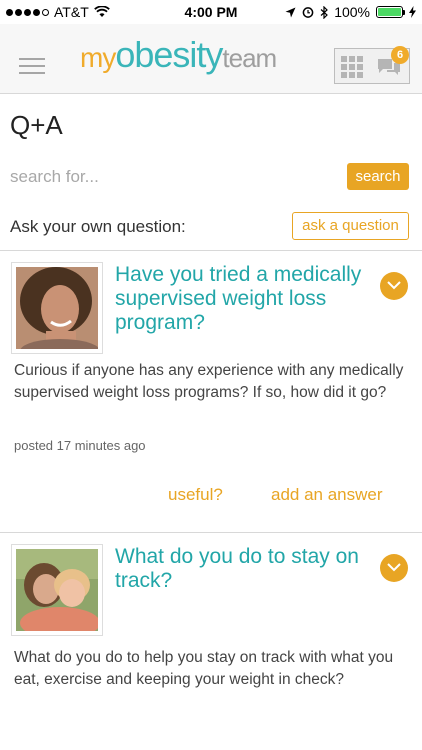 Image resolution: width=422 pixels, height=750 pixels. Describe the element at coordinates (327, 495) in the screenshot. I see `add-answer-link: add an answer` at that location.